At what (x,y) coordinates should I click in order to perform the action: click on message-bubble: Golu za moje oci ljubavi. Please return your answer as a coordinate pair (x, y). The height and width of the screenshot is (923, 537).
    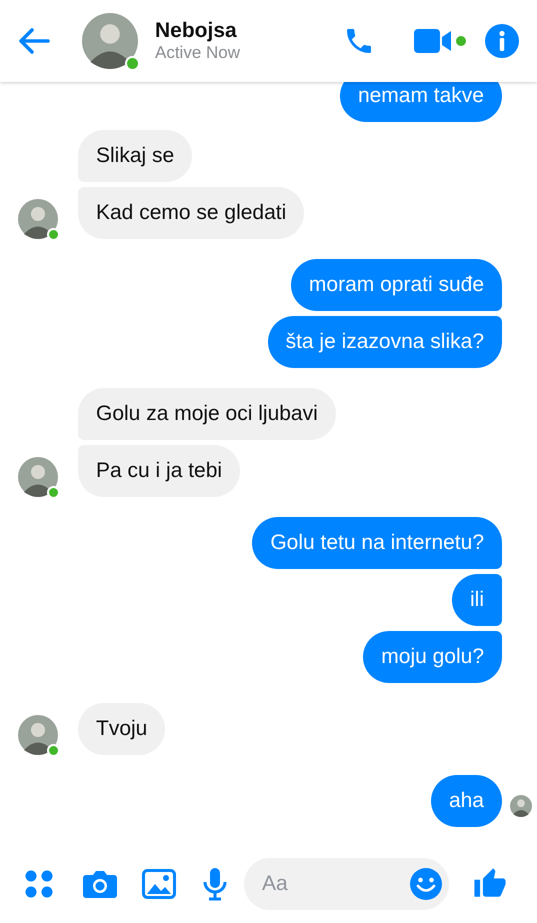
    Looking at the image, I should click on (207, 414).